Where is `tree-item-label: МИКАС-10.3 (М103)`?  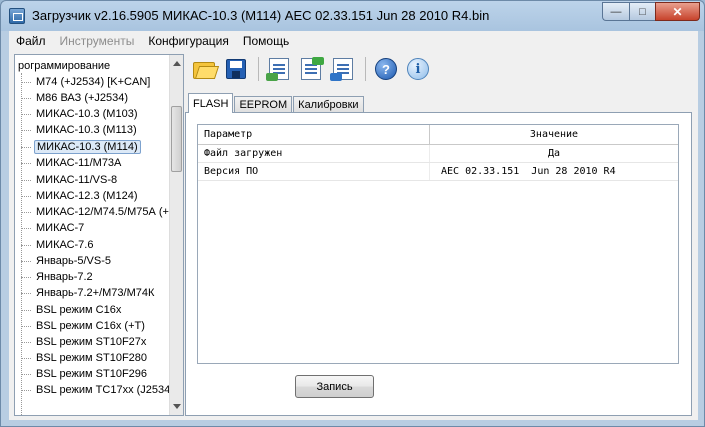
tree-item-label: МИКАС-10.3 (М103) is located at coordinates (87, 114).